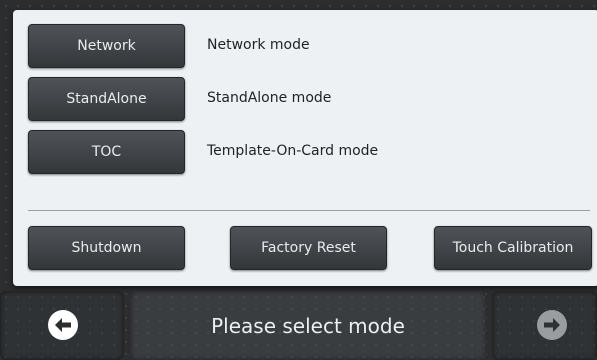  What do you see at coordinates (106, 99) in the screenshot?
I see `standalone-mode-button: StandAlone` at bounding box center [106, 99].